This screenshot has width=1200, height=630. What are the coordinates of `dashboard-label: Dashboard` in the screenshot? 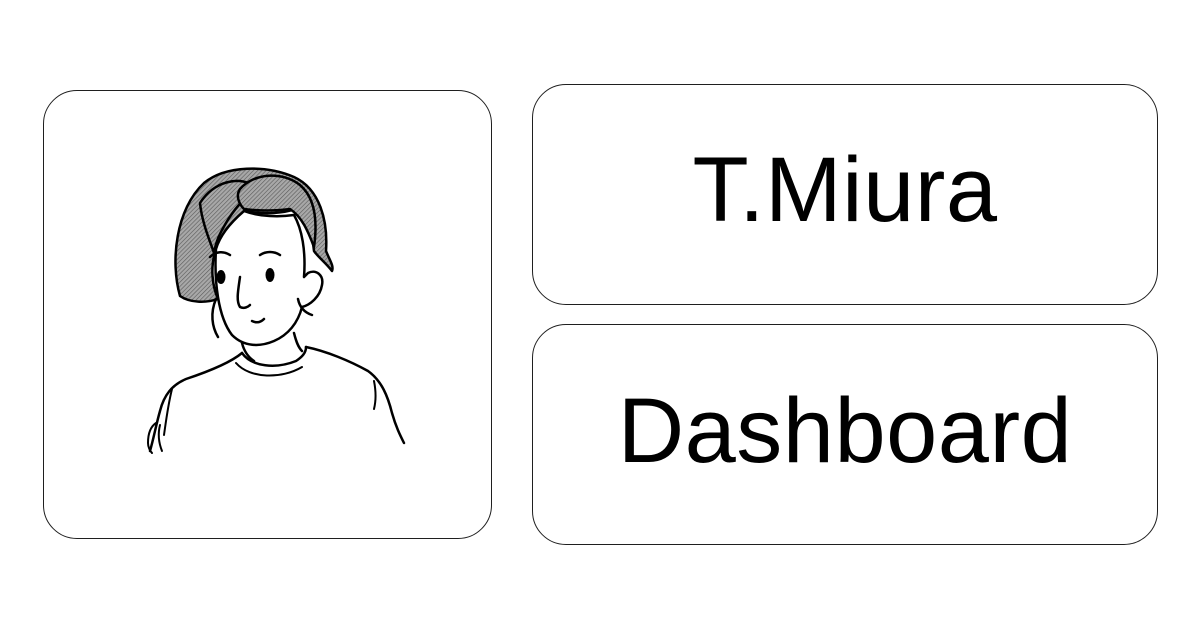 It's located at (845, 431).